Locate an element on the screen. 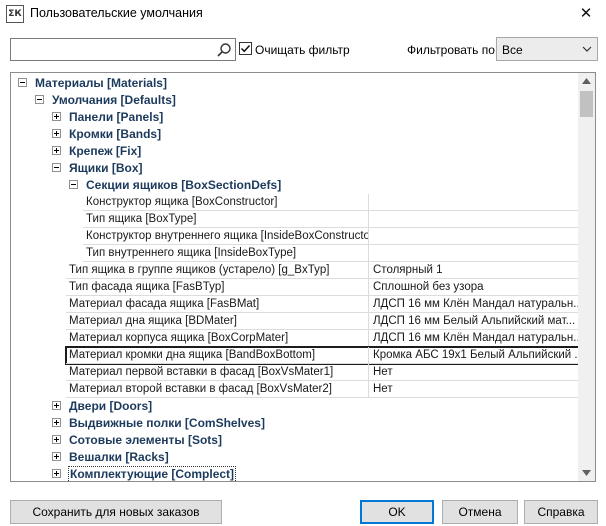 The width and height of the screenshot is (606, 526). tree-node-label: Материалы [Materials] is located at coordinates (101, 83).